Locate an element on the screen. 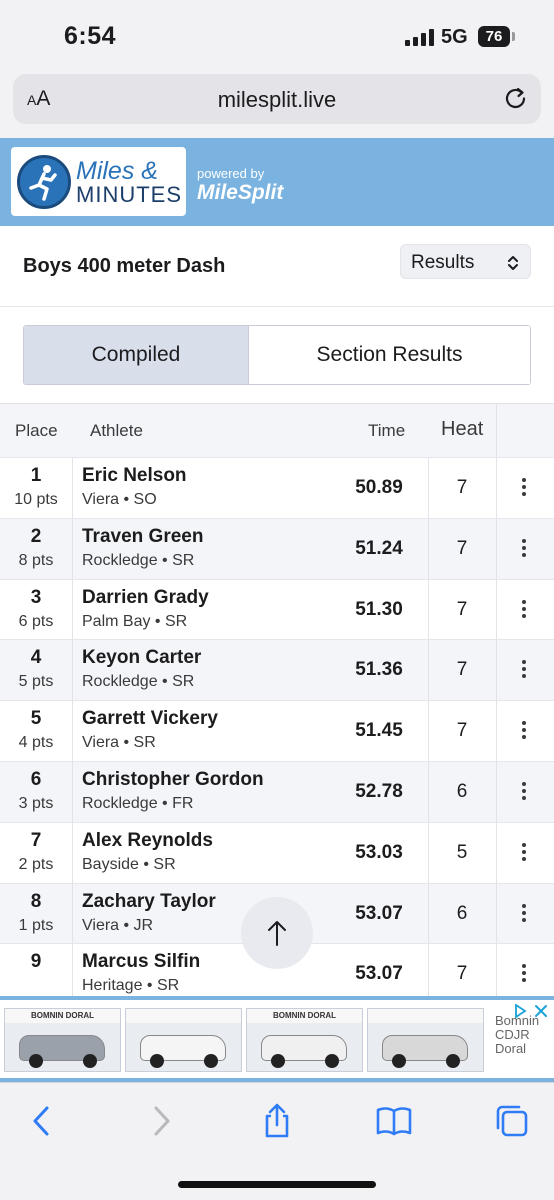 This screenshot has height=1200, width=554. site-banner: Miles & MINUTES powered by MileSplit is located at coordinates (277, 182).